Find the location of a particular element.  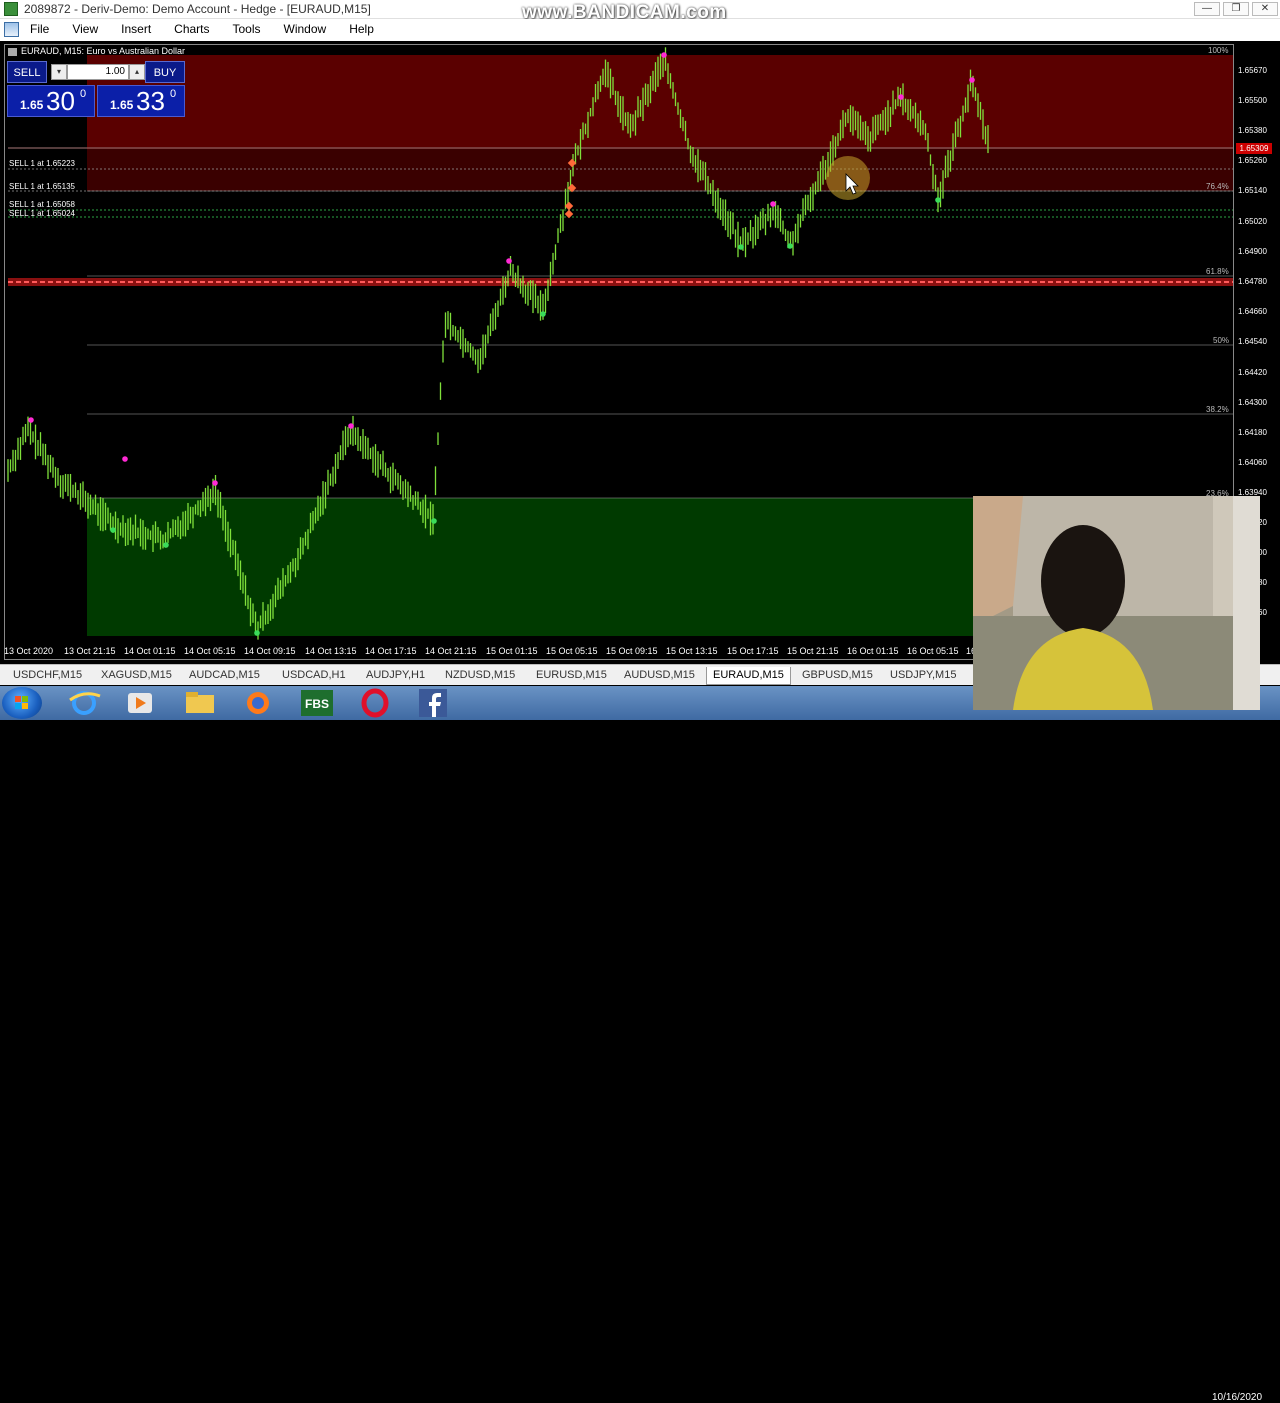

buy-price-pips: 33 is located at coordinates (150, 101).